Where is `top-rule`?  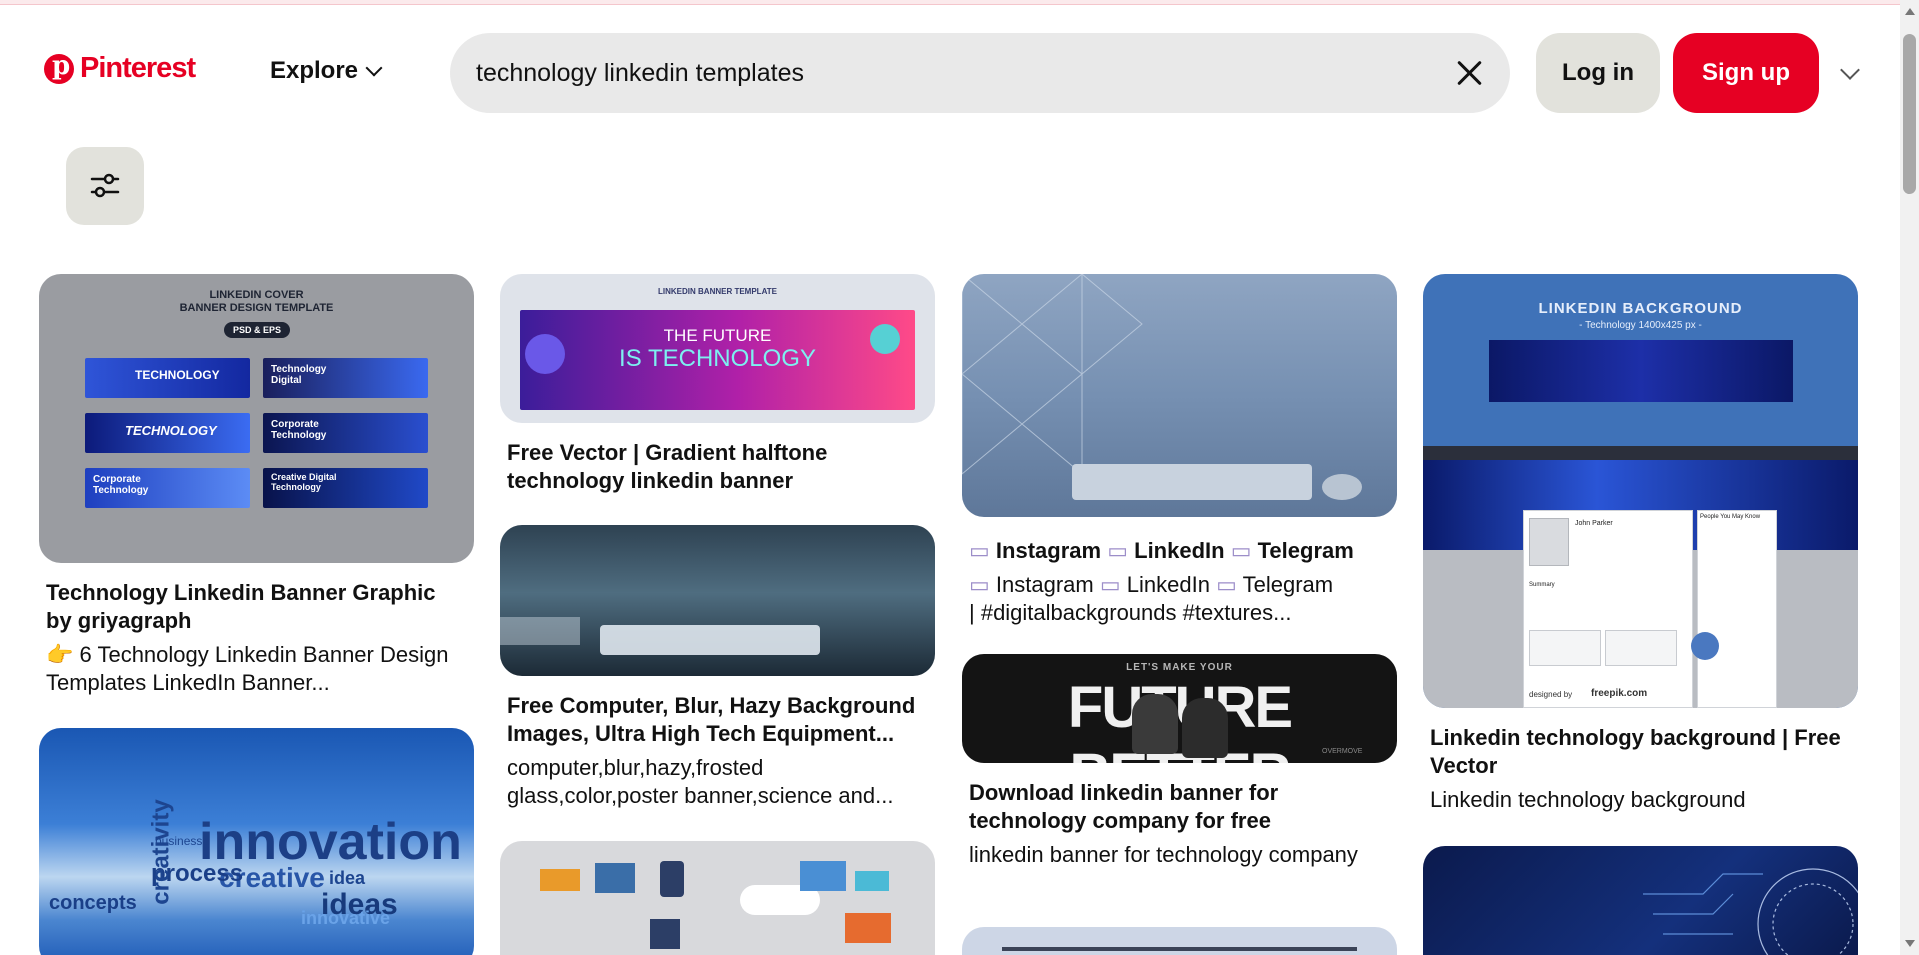 top-rule is located at coordinates (950, 2).